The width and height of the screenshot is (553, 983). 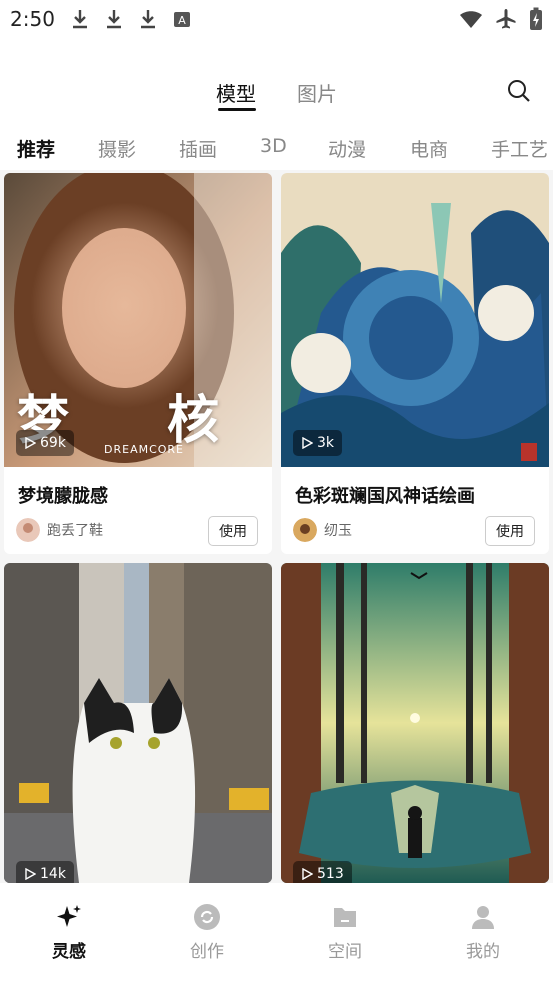 What do you see at coordinates (385, 496) in the screenshot?
I see `card-title: 色彩斑斓国风神话绘画` at bounding box center [385, 496].